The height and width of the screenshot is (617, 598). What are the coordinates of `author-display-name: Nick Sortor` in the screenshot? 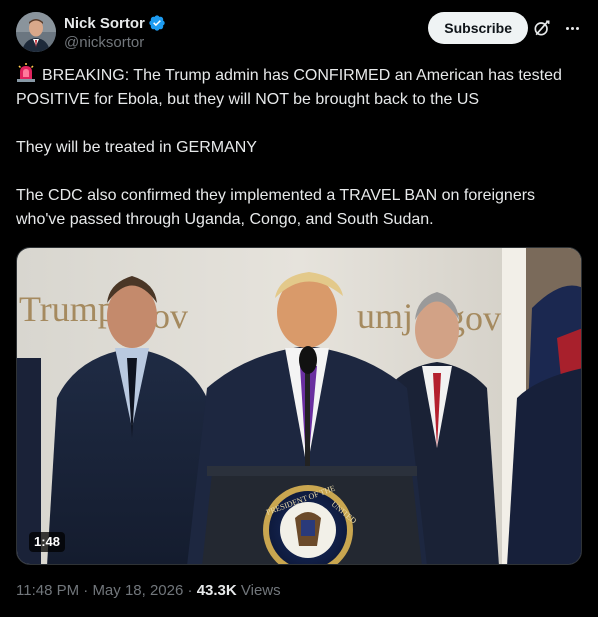 It's located at (104, 23).